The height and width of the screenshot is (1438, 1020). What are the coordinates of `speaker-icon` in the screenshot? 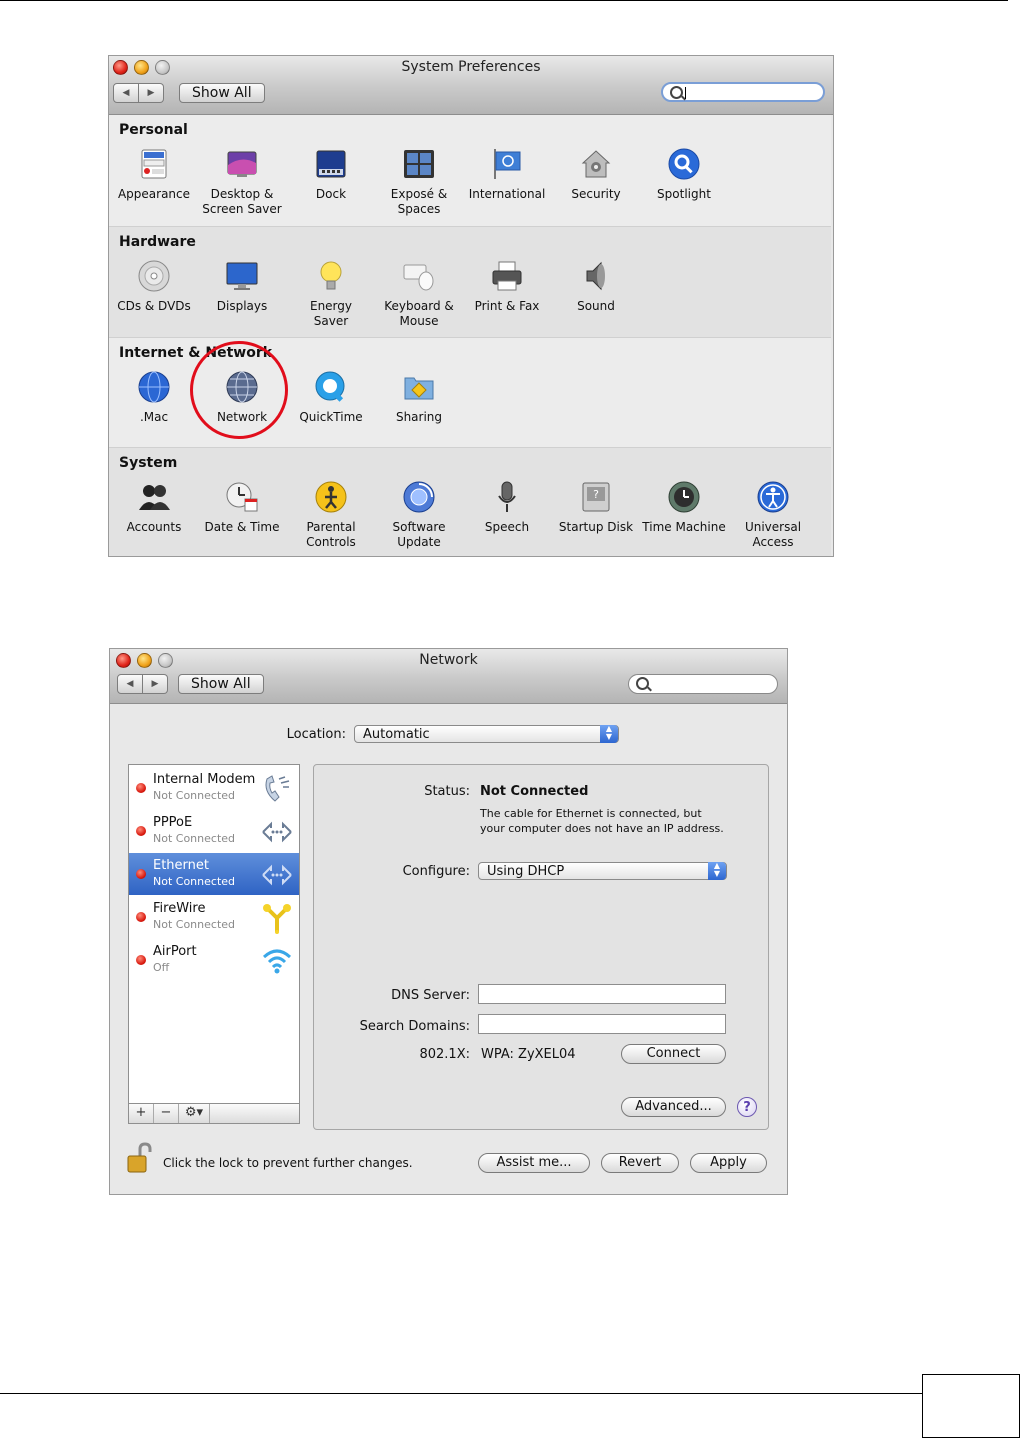 It's located at (595, 276).